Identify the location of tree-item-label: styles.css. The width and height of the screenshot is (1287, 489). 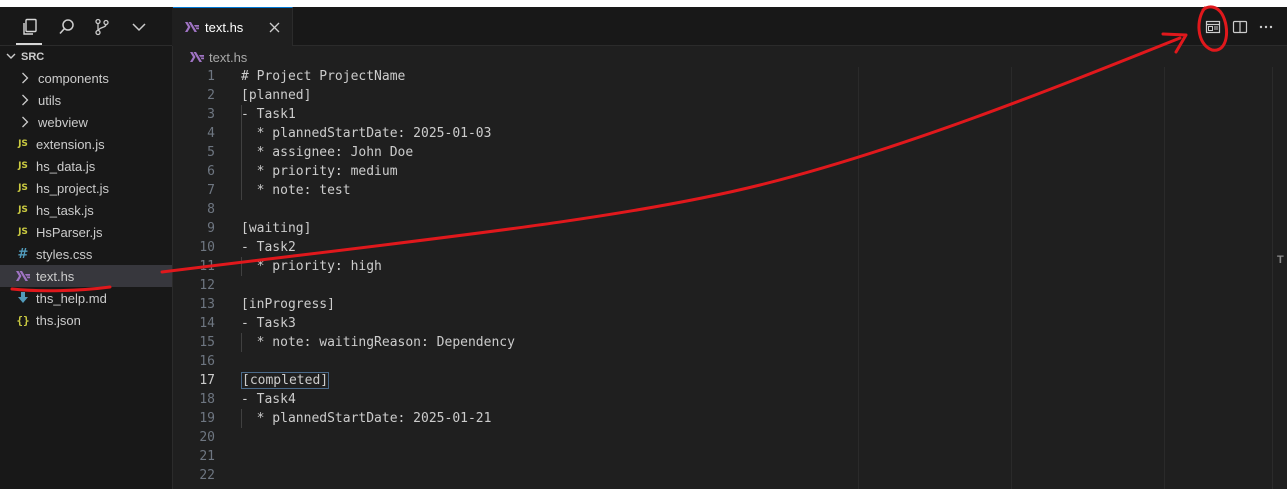
(64, 254).